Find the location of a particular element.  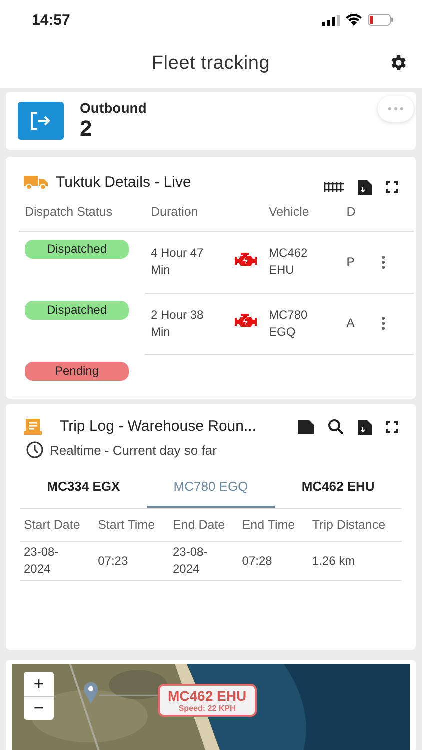

column-header: Vehicle is located at coordinates (289, 212).